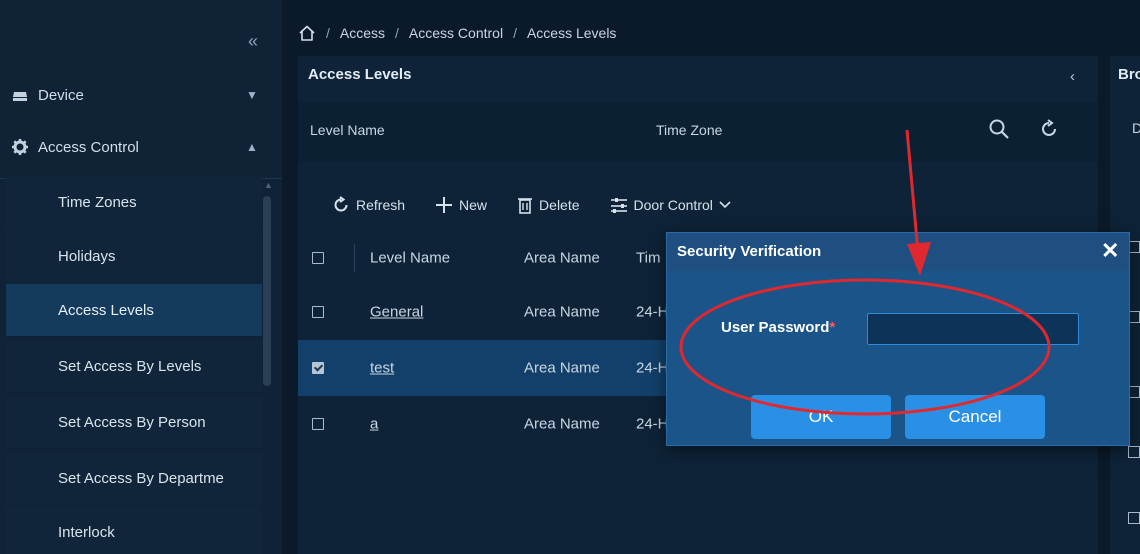 Image resolution: width=1140 pixels, height=554 pixels. I want to click on door-control-icon, so click(619, 205).